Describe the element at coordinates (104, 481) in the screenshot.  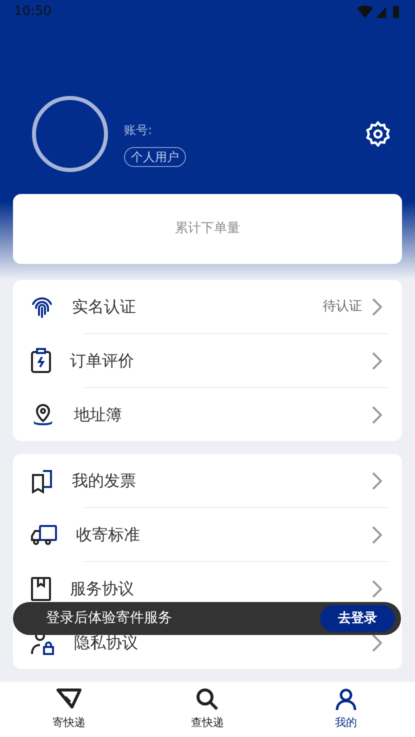
I see `menu-label: 我的发票` at that location.